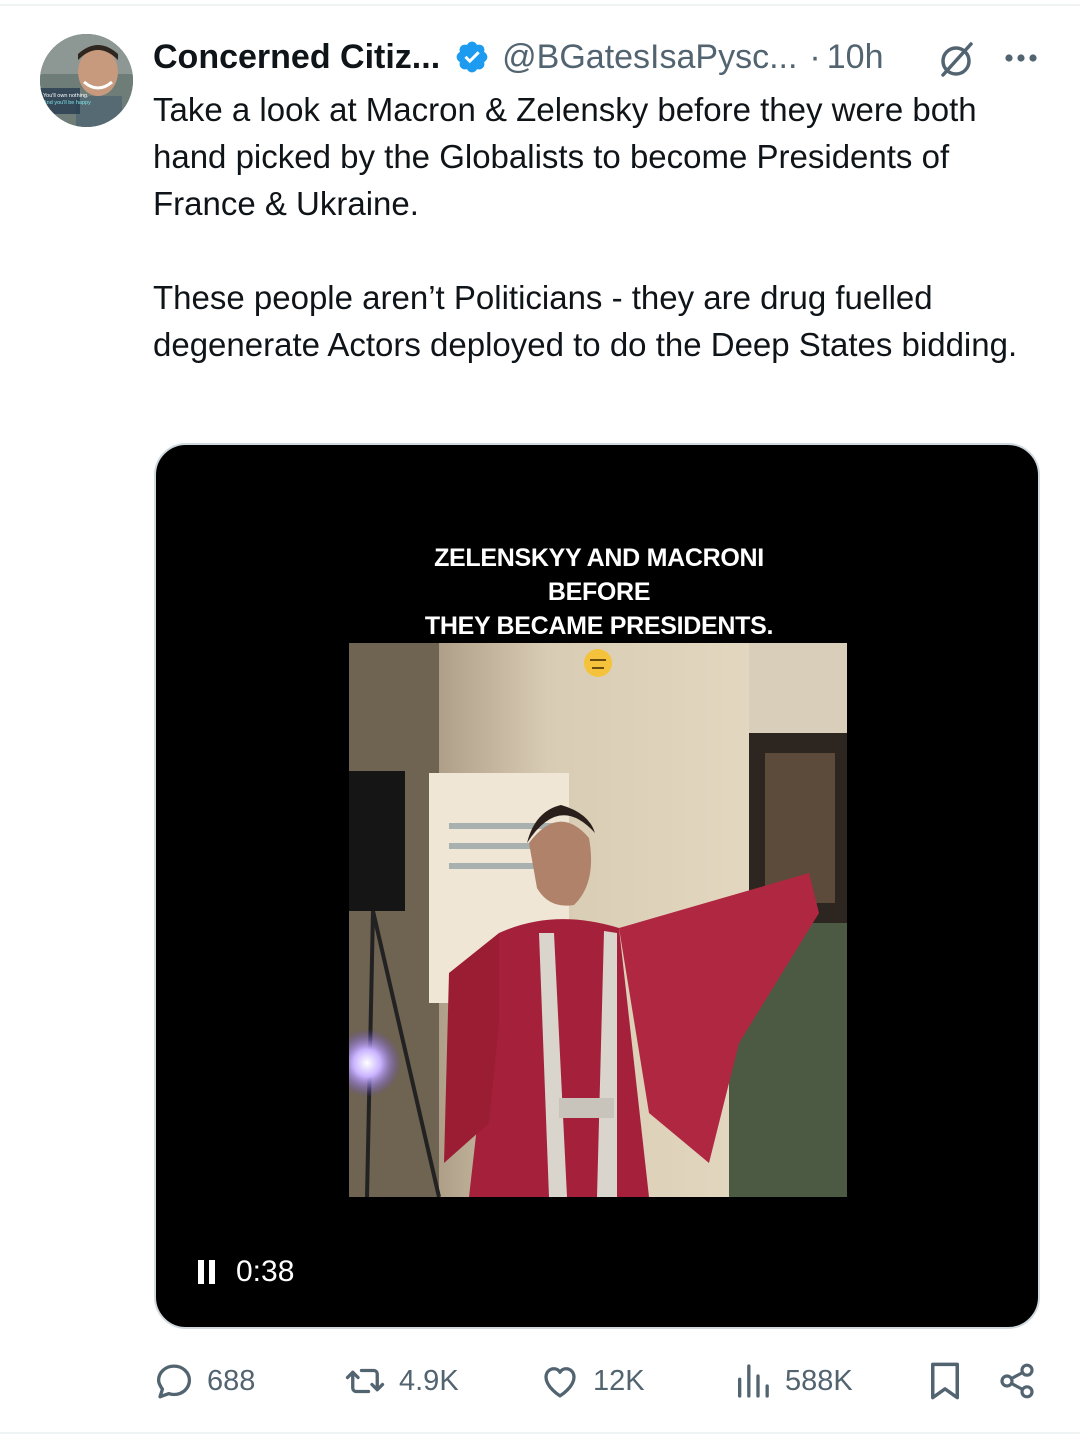 The width and height of the screenshot is (1080, 1442). I want to click on views-button: 588K, so click(793, 1381).